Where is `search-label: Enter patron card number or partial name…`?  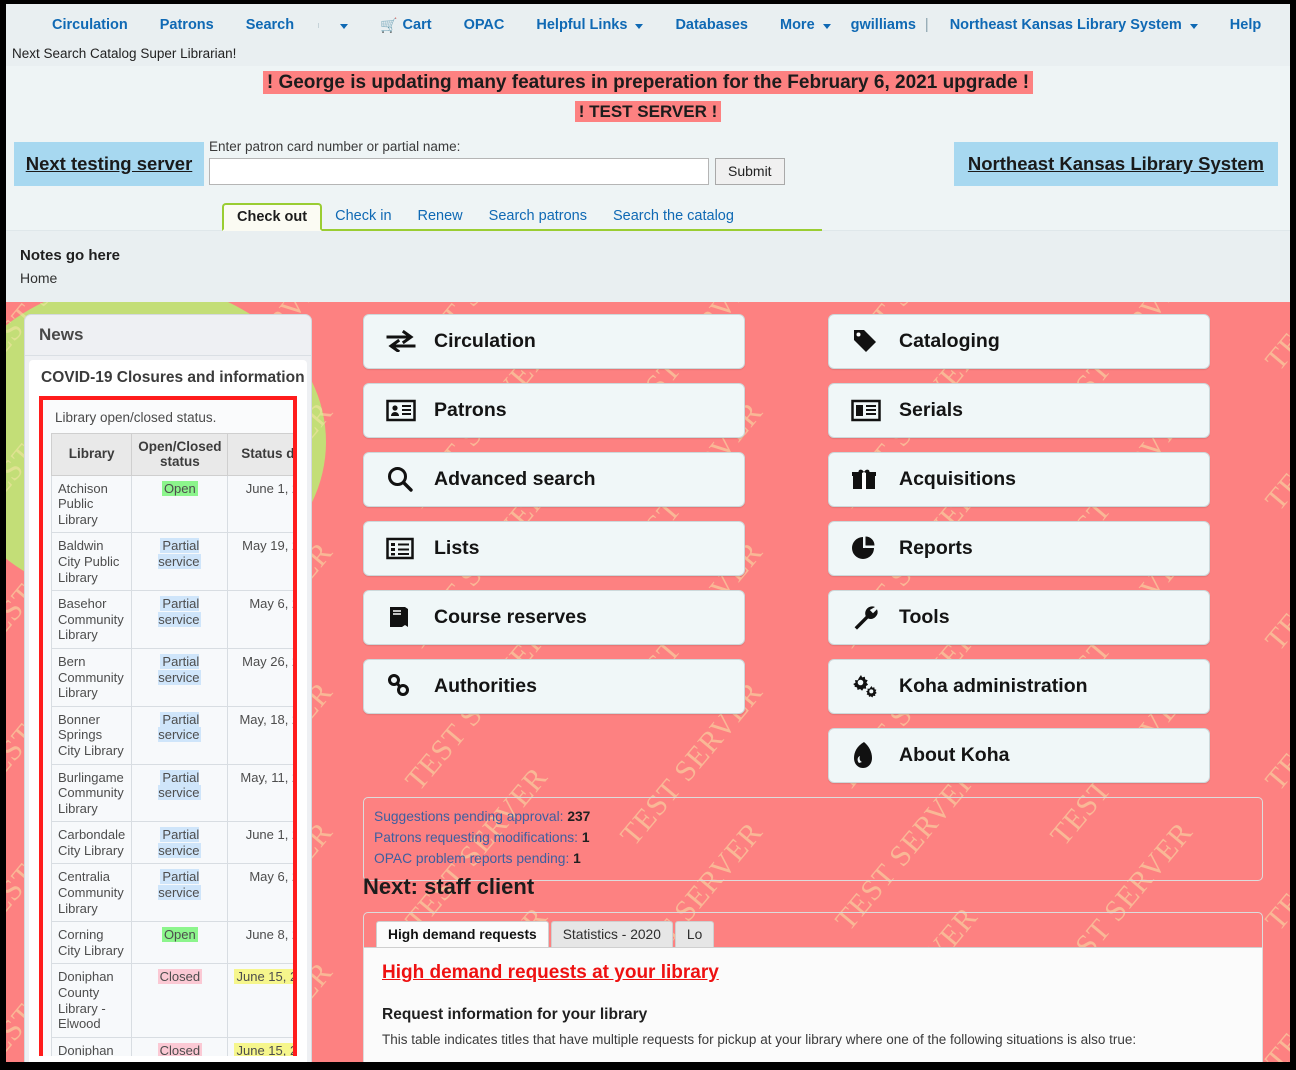 search-label: Enter patron card number or partial name… is located at coordinates (335, 146).